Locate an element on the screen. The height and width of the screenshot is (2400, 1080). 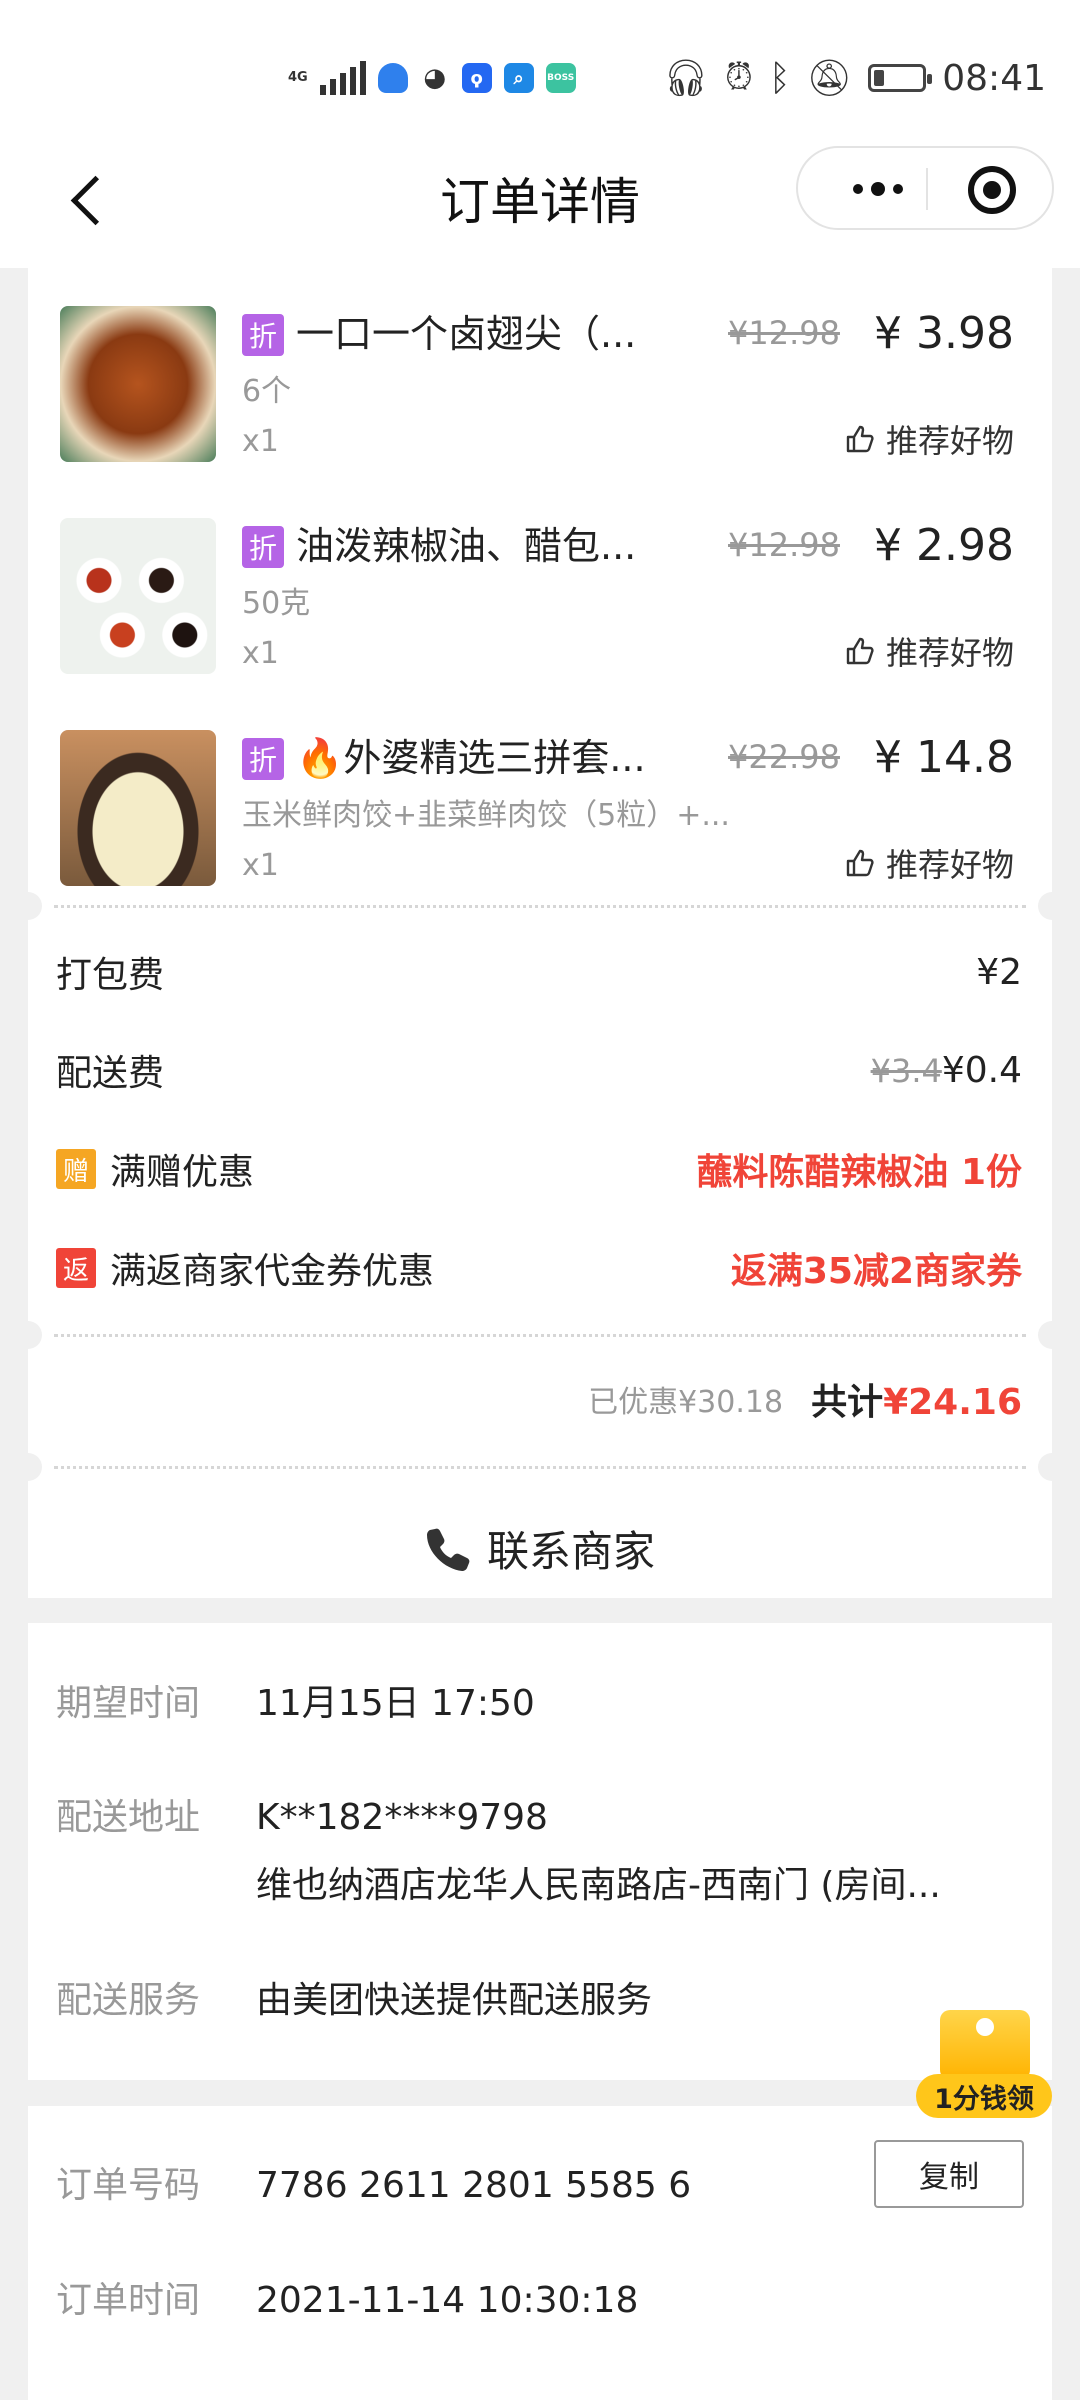
gift-promo-row: 赠满赠优惠 蘸料陈醋辣椒油 1份 is located at coordinates (539, 1169).